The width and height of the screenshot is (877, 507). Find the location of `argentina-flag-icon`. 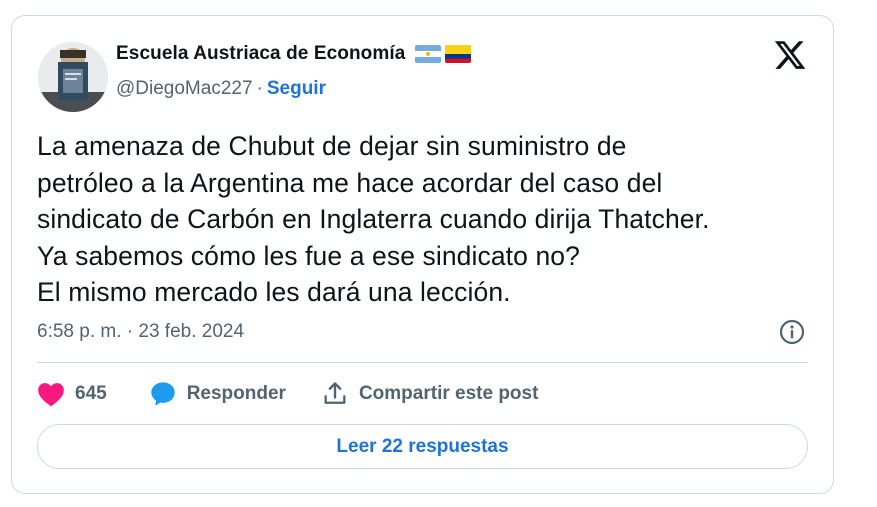

argentina-flag-icon is located at coordinates (428, 54).